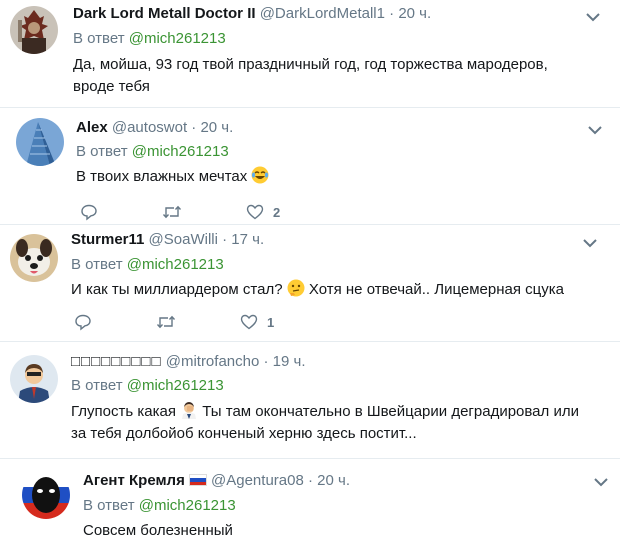 The width and height of the screenshot is (620, 556). Describe the element at coordinates (271, 322) in the screenshot. I see `like-count: 1` at that location.